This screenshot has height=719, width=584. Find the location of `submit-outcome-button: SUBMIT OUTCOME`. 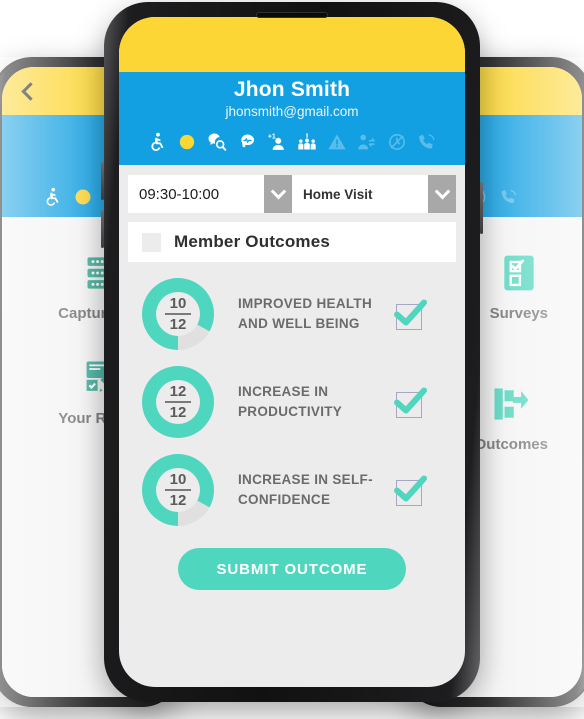

submit-outcome-button: SUBMIT OUTCOME is located at coordinates (292, 569).